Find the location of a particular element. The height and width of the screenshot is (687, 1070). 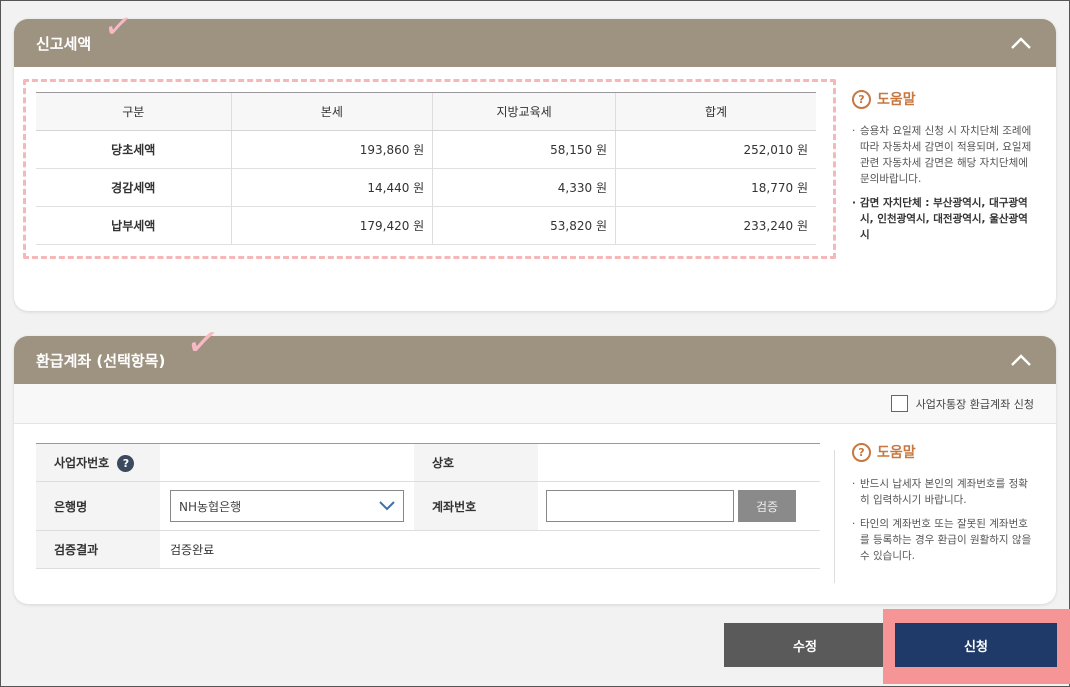

form-row: 사업자번호 ? 상호 is located at coordinates (428, 462).